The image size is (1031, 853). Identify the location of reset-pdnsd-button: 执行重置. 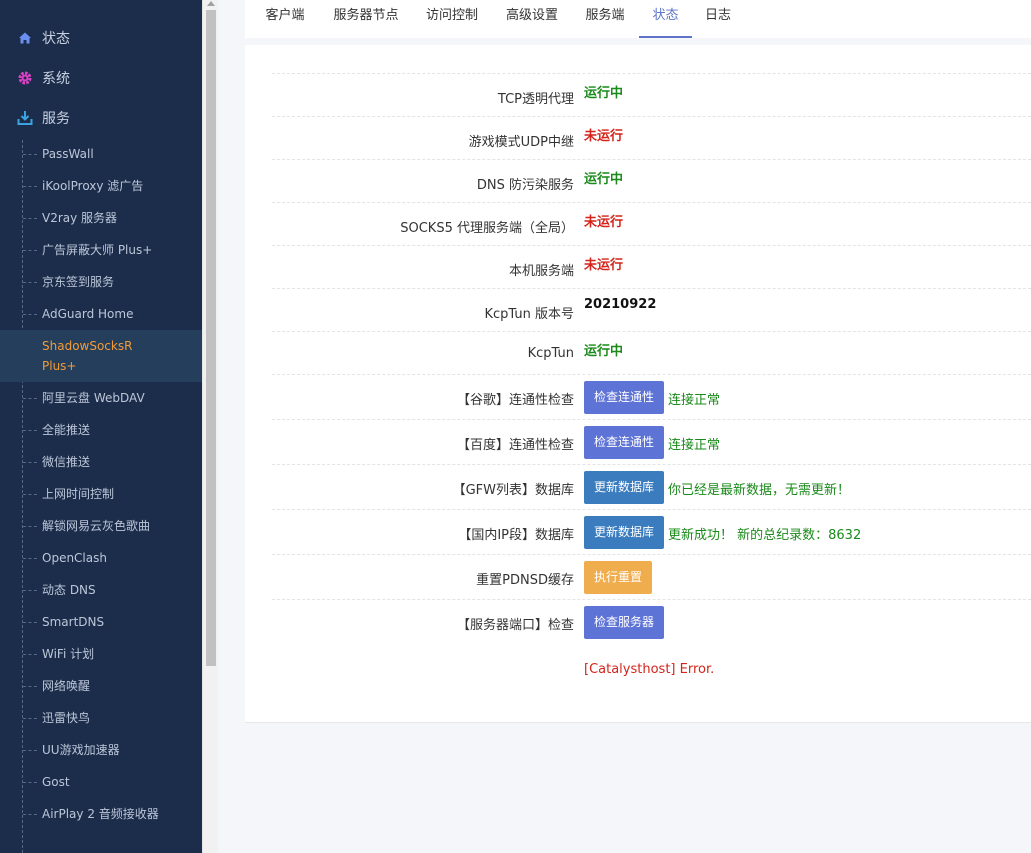
(618, 577).